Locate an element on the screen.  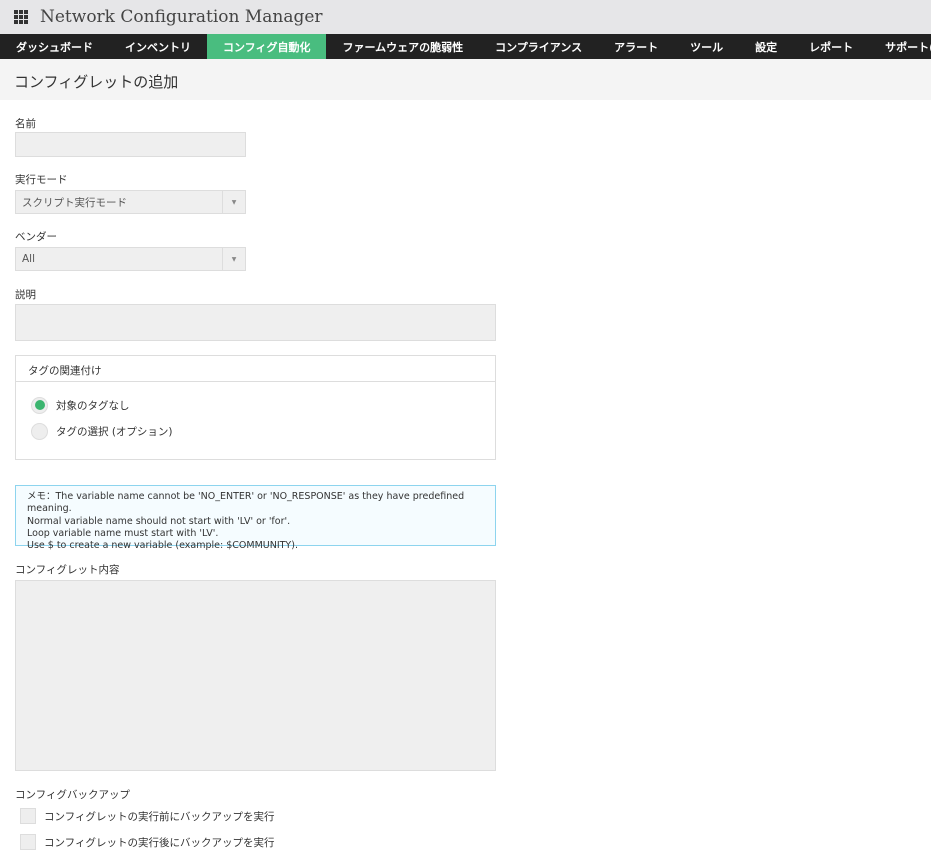
nav-firmware-vuln: ファームウェアの脆弱性 is located at coordinates (402, 46).